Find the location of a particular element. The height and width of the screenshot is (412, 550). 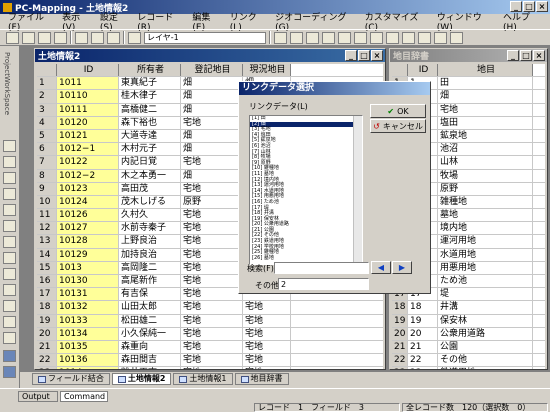

command-tab: Command is located at coordinates (84, 396).